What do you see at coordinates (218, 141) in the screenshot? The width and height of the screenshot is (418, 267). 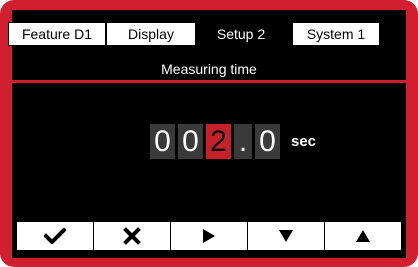 I see `digit-ones-selected: 2` at bounding box center [218, 141].